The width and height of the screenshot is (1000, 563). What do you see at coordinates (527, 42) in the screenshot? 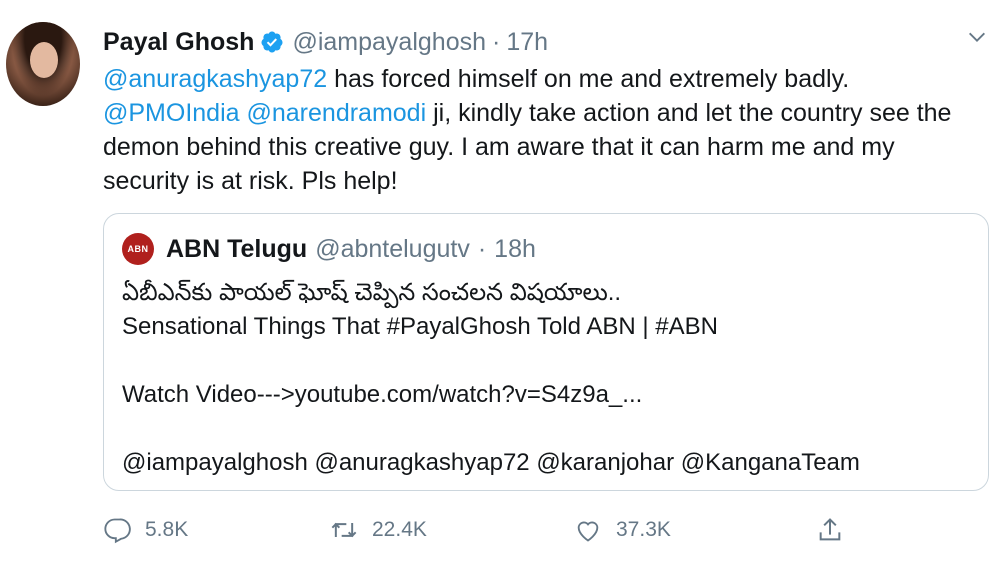
I see `tweet-time: 17h` at bounding box center [527, 42].